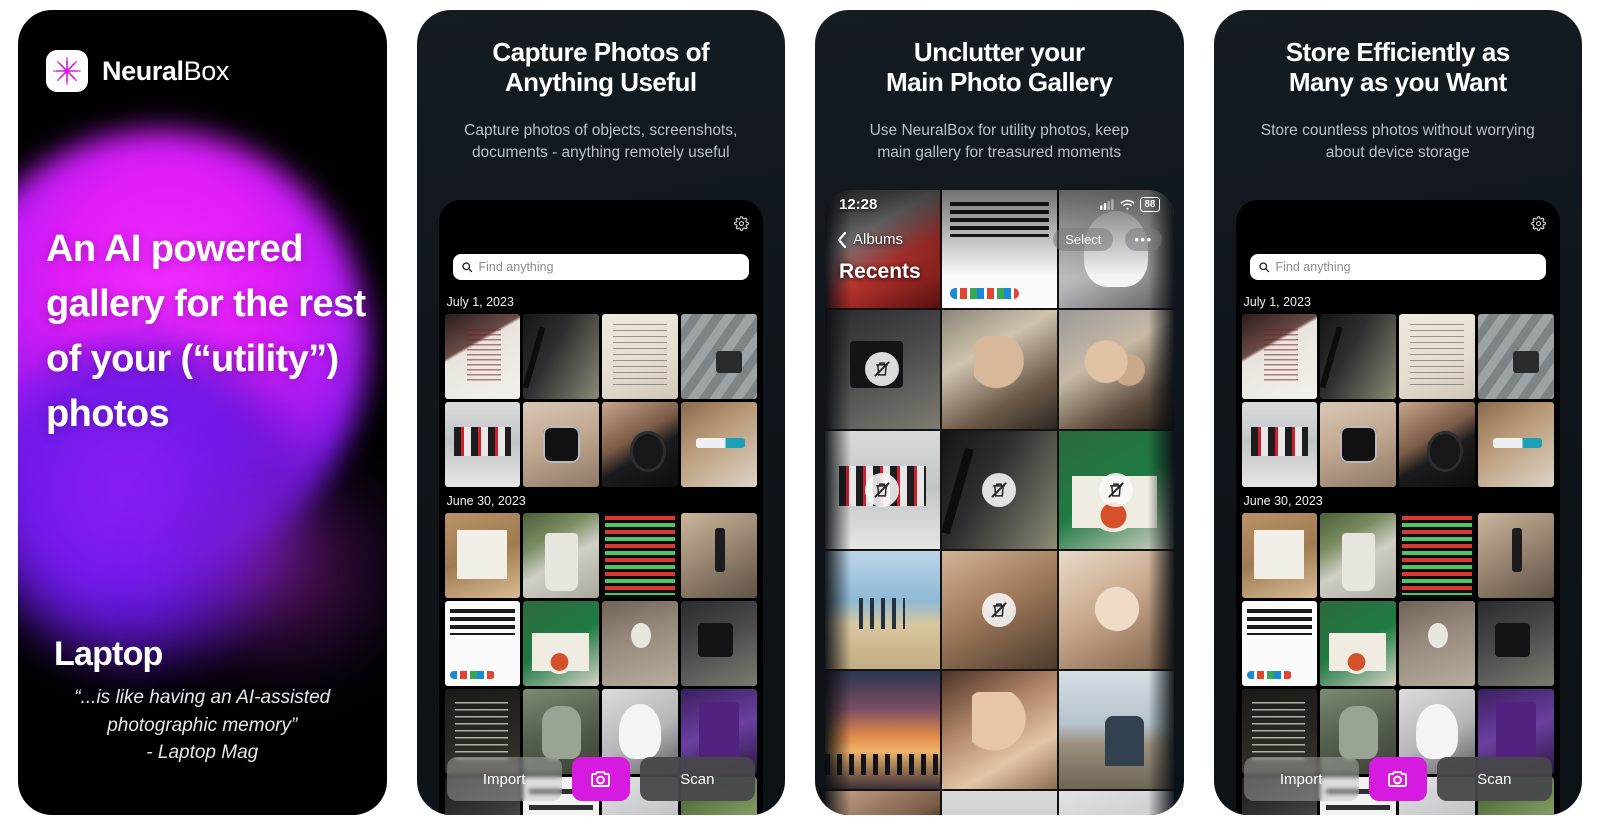  What do you see at coordinates (842, 239) in the screenshot?
I see `chevron-left-icon` at bounding box center [842, 239].